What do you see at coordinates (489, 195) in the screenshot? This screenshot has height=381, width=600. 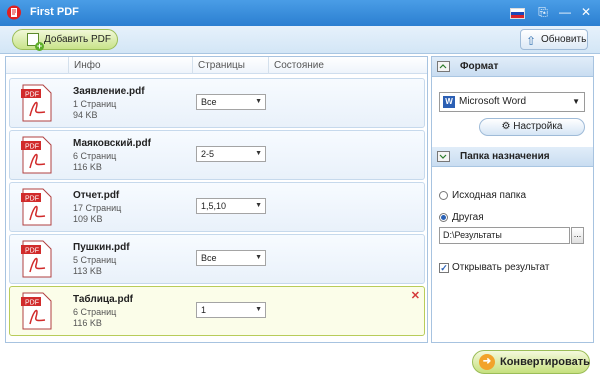 I see `radio-source-folder-label: Исходная папка` at bounding box center [489, 195].